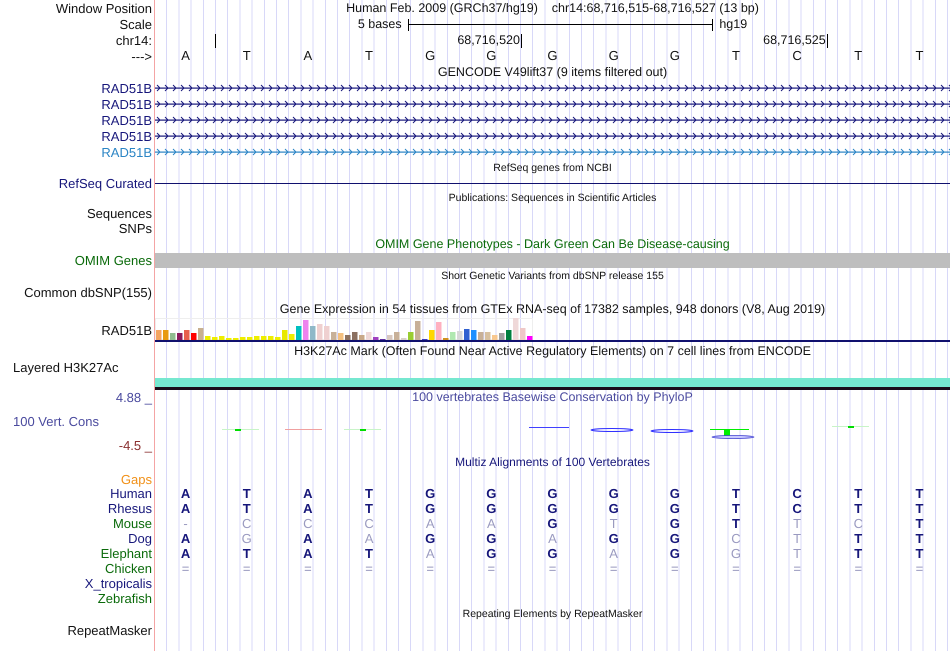  Describe the element at coordinates (794, 40) in the screenshot. I see `ruler-label: 68,716,525` at that location.